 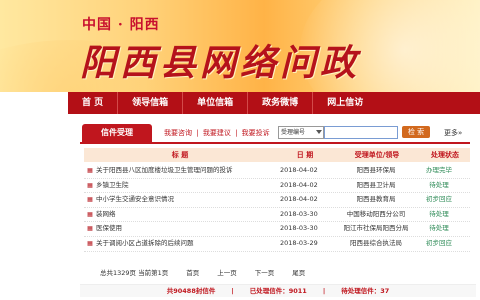 I want to click on row-unit: 阳西县环保局, so click(x=376, y=170).